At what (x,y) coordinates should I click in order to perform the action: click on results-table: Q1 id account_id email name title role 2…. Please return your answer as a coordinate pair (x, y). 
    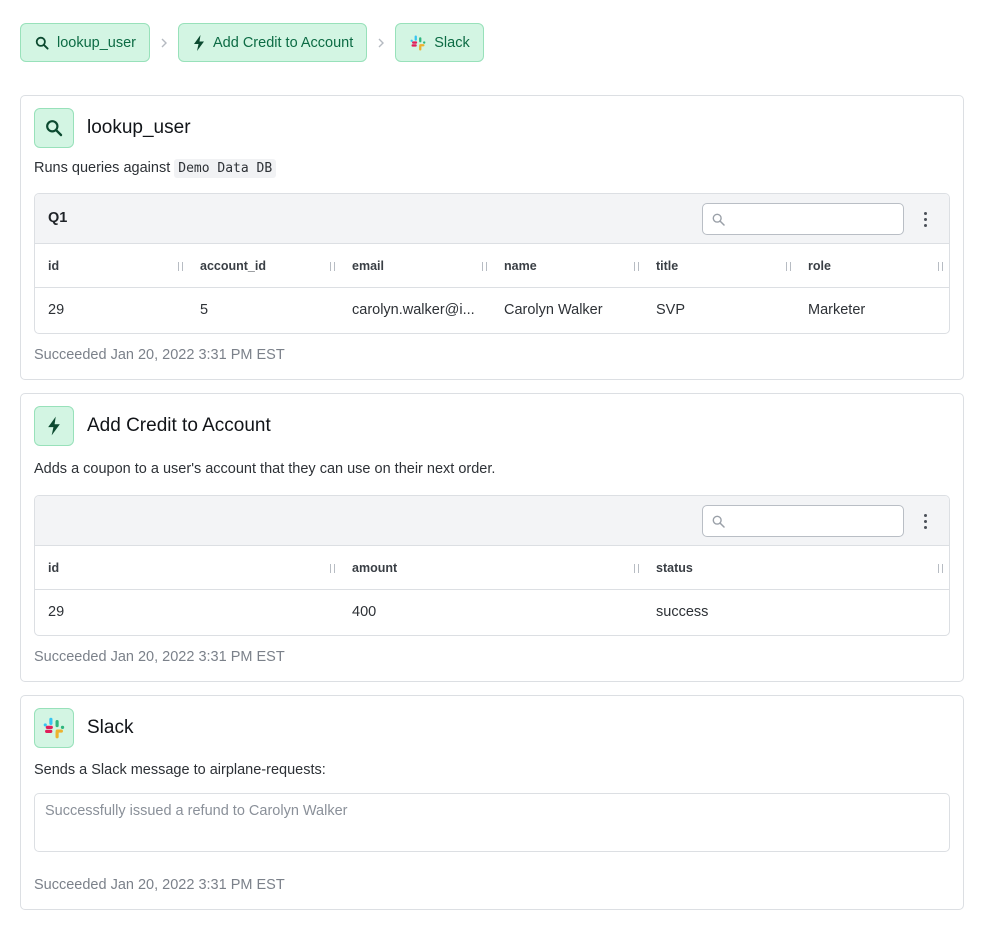
    Looking at the image, I should click on (492, 263).